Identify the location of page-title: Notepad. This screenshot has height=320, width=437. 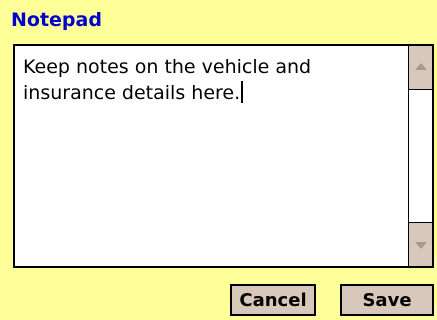
(56, 20).